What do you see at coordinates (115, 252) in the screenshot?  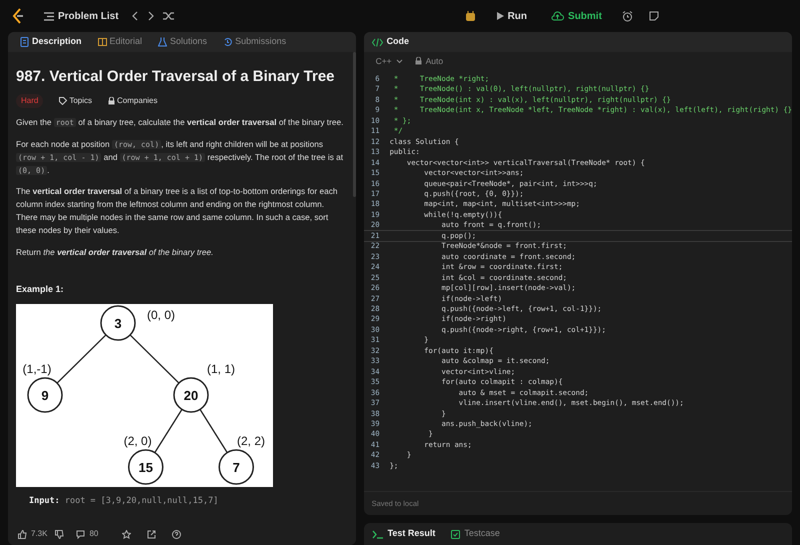 I see `description-paragraph: Return the vertical order traversal of the binary tree.` at bounding box center [115, 252].